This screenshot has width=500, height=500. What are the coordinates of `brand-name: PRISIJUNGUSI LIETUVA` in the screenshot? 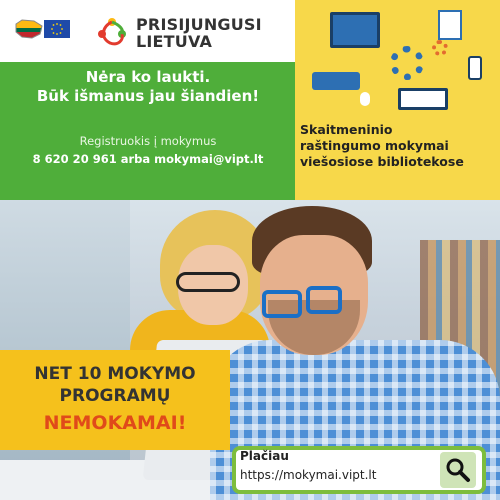 It's located at (199, 33).